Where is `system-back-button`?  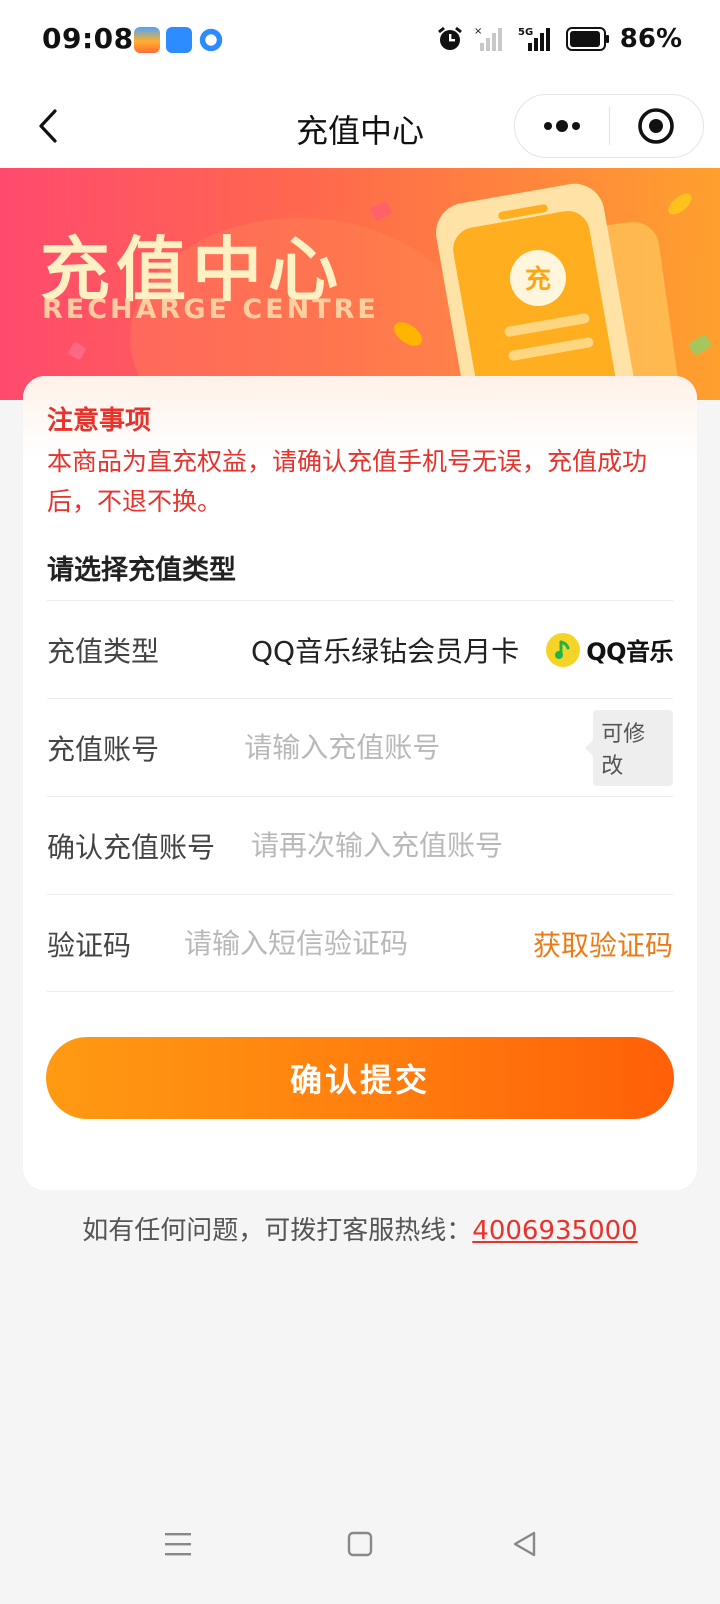 system-back-button is located at coordinates (524, 1544).